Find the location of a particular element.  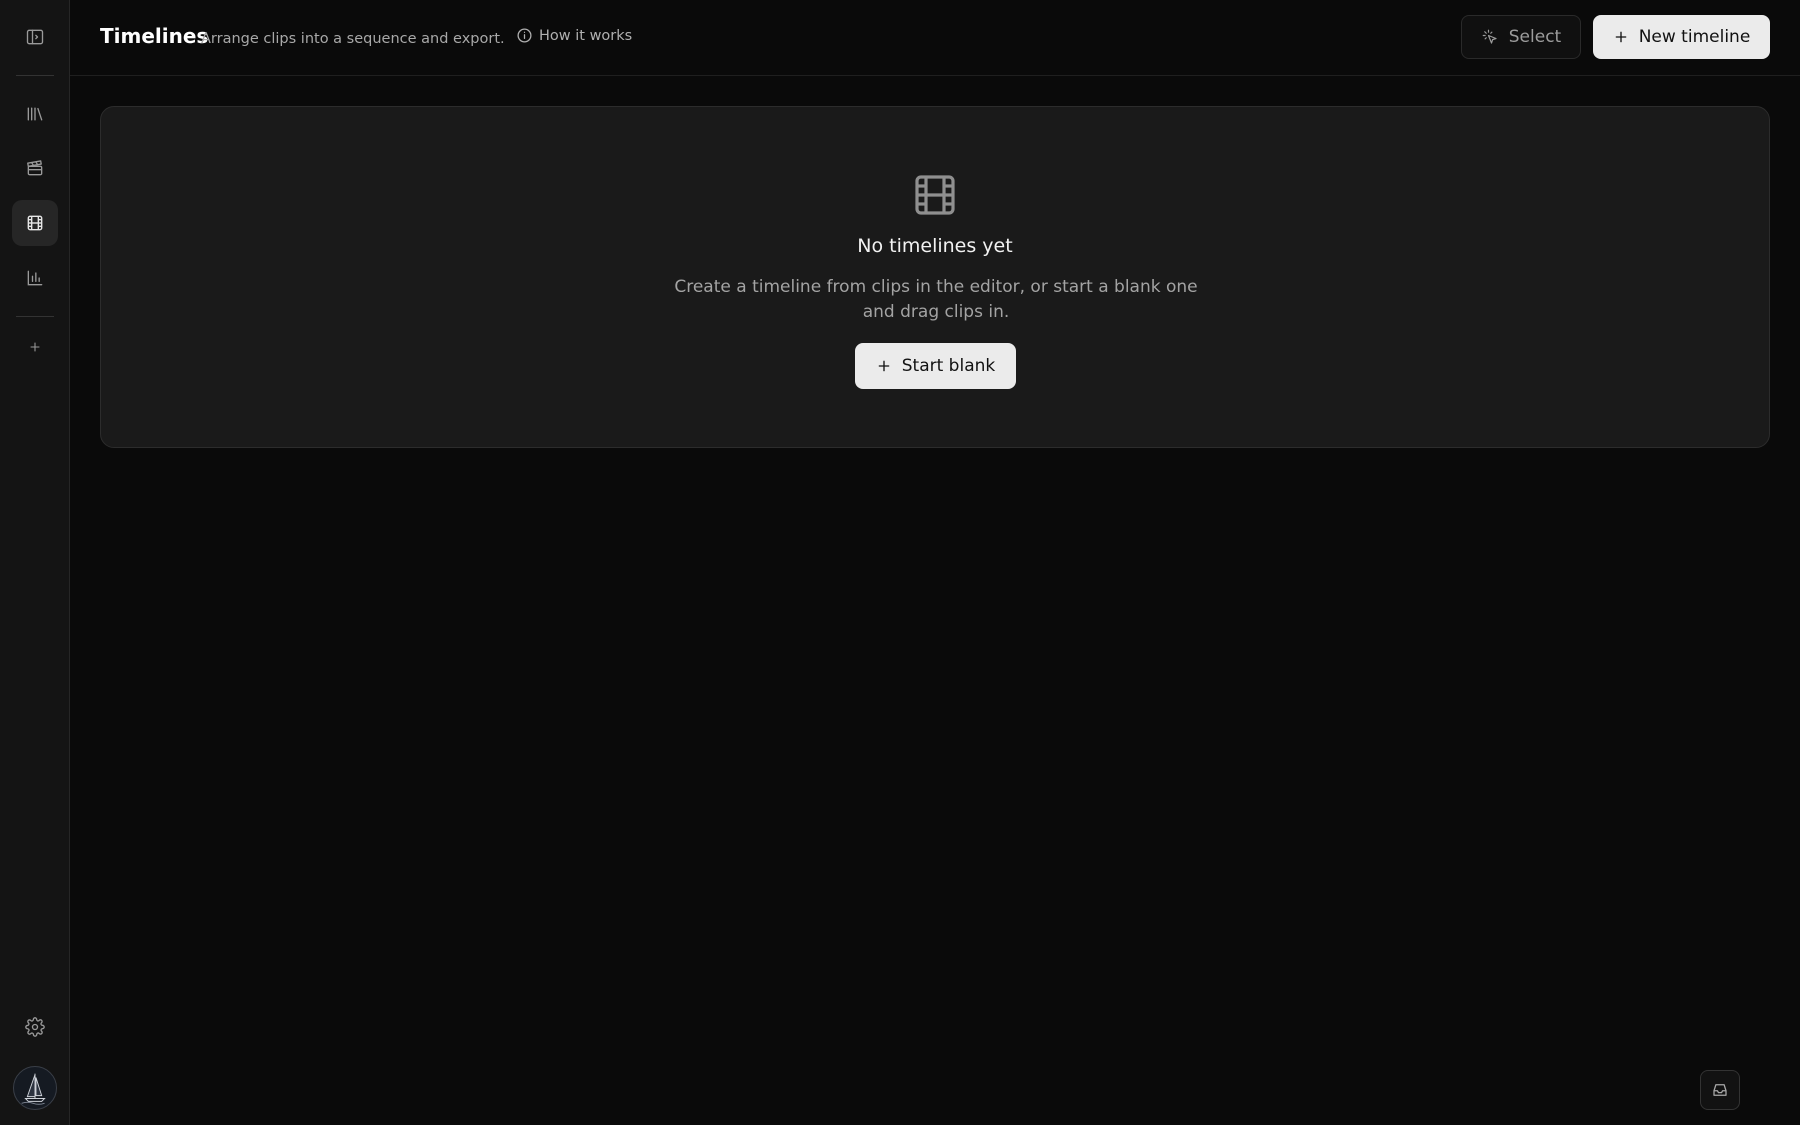

sidebar-item-library is located at coordinates (35, 114).